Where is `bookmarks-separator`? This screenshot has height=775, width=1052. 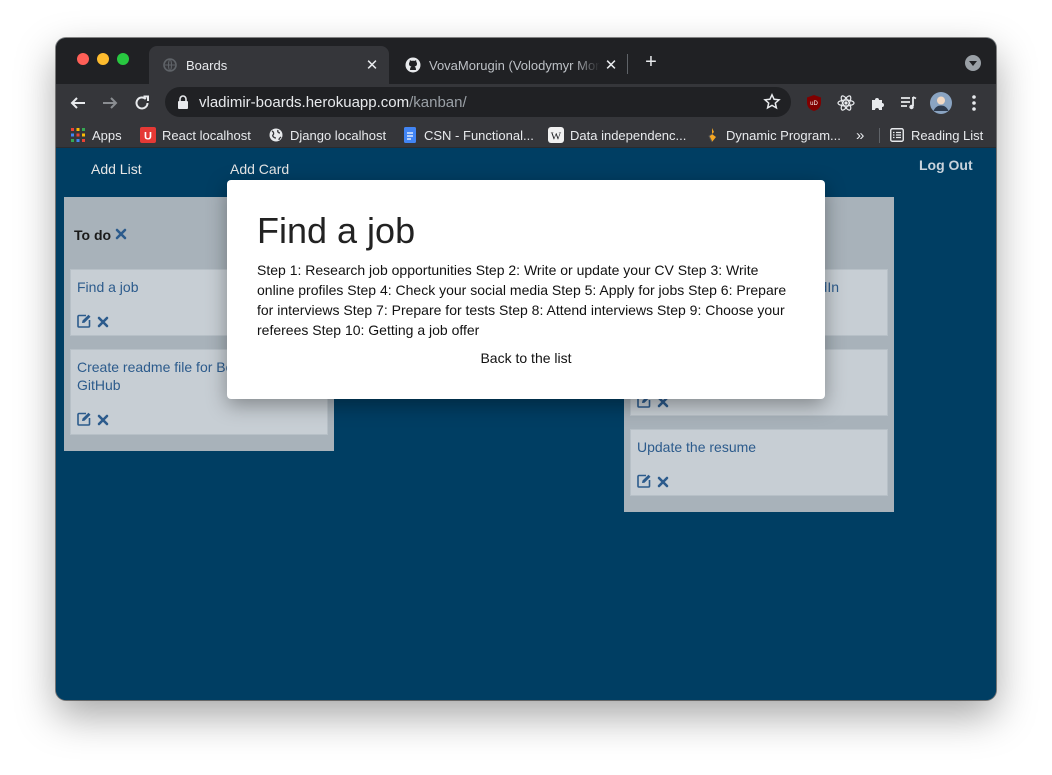
bookmarks-separator is located at coordinates (879, 135).